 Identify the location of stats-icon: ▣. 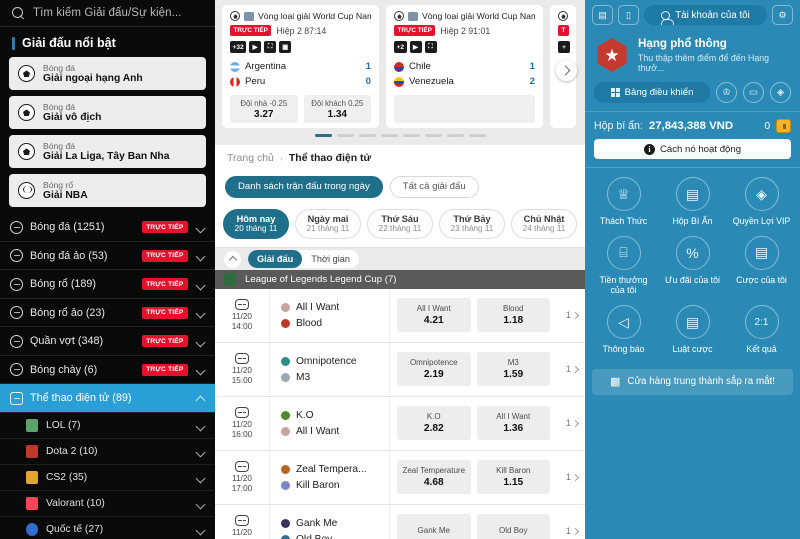
(285, 47).